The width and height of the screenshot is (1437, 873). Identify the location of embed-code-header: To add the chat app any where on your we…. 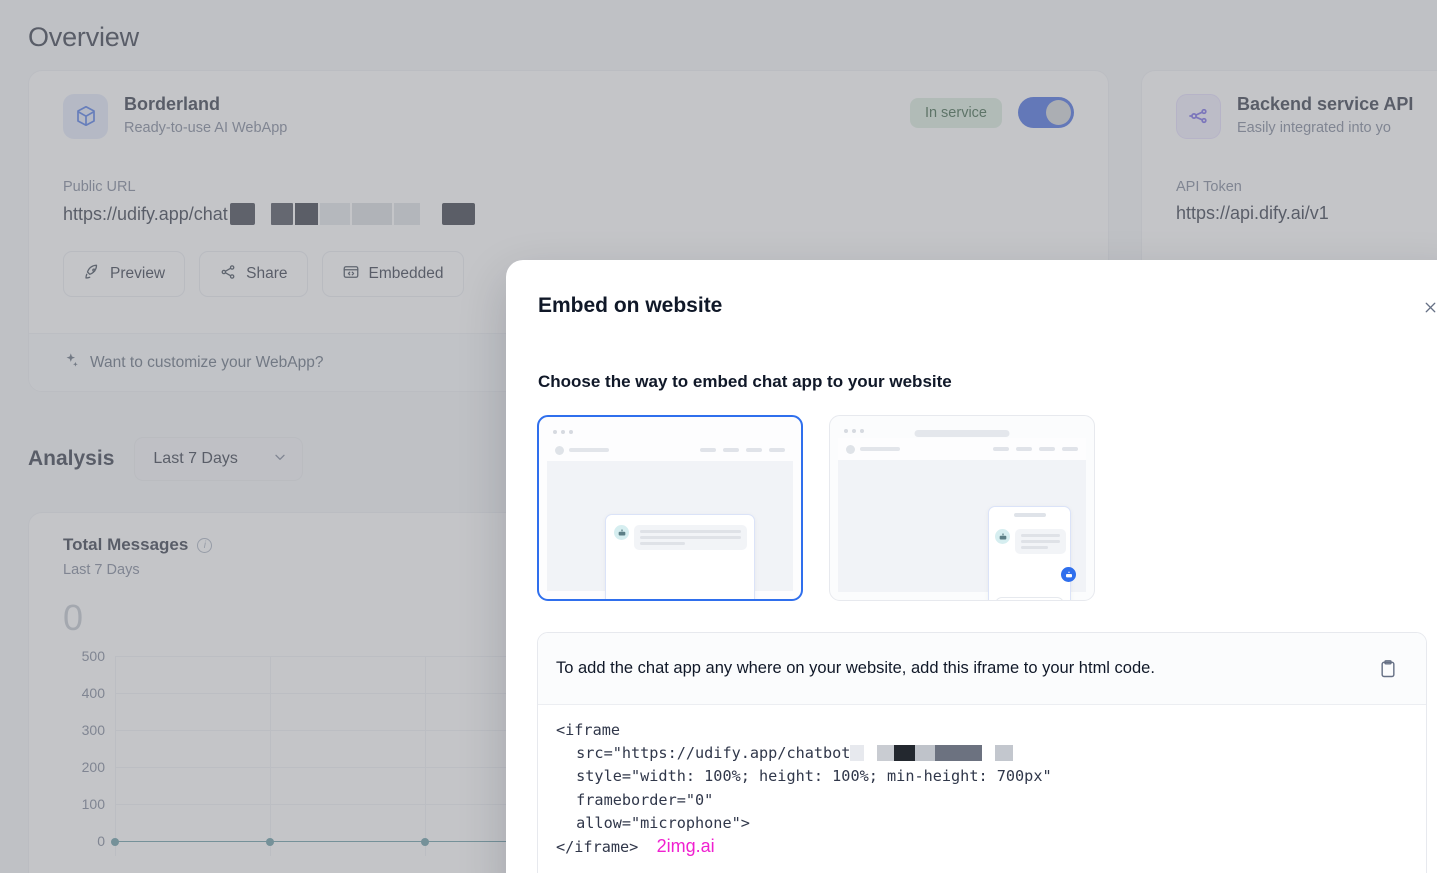
(982, 669).